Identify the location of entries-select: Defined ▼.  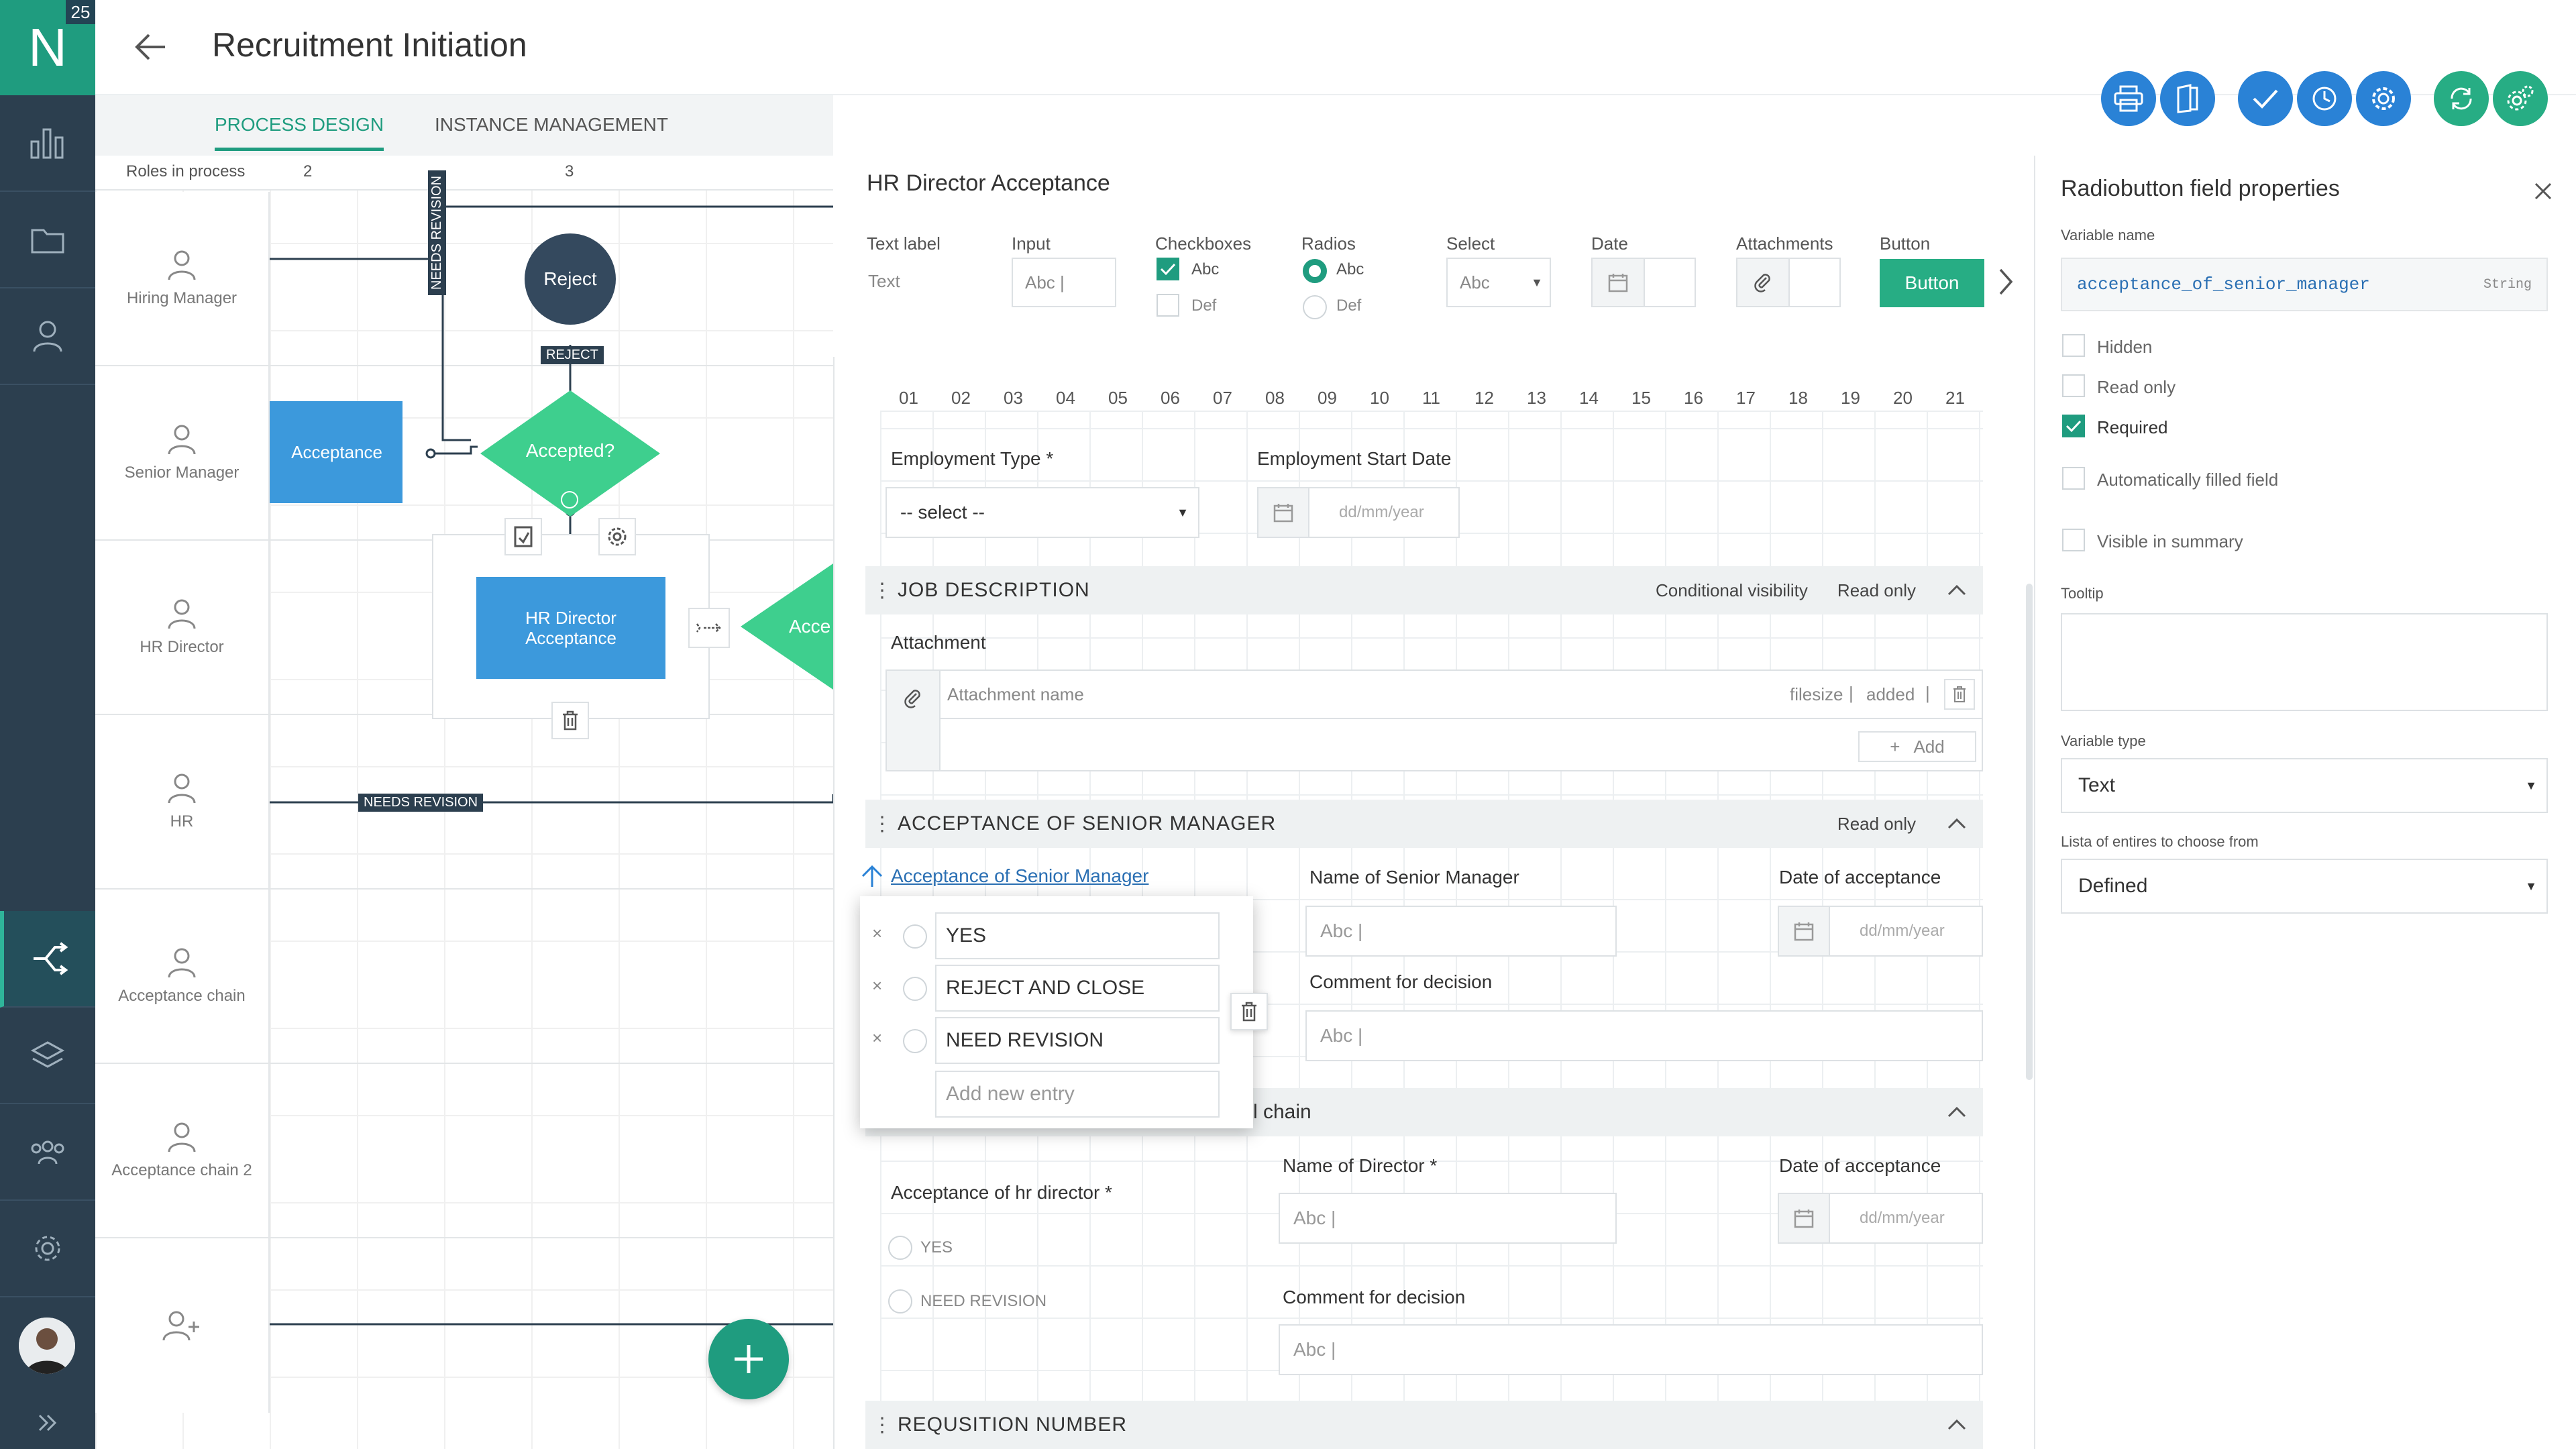
(2304, 886).